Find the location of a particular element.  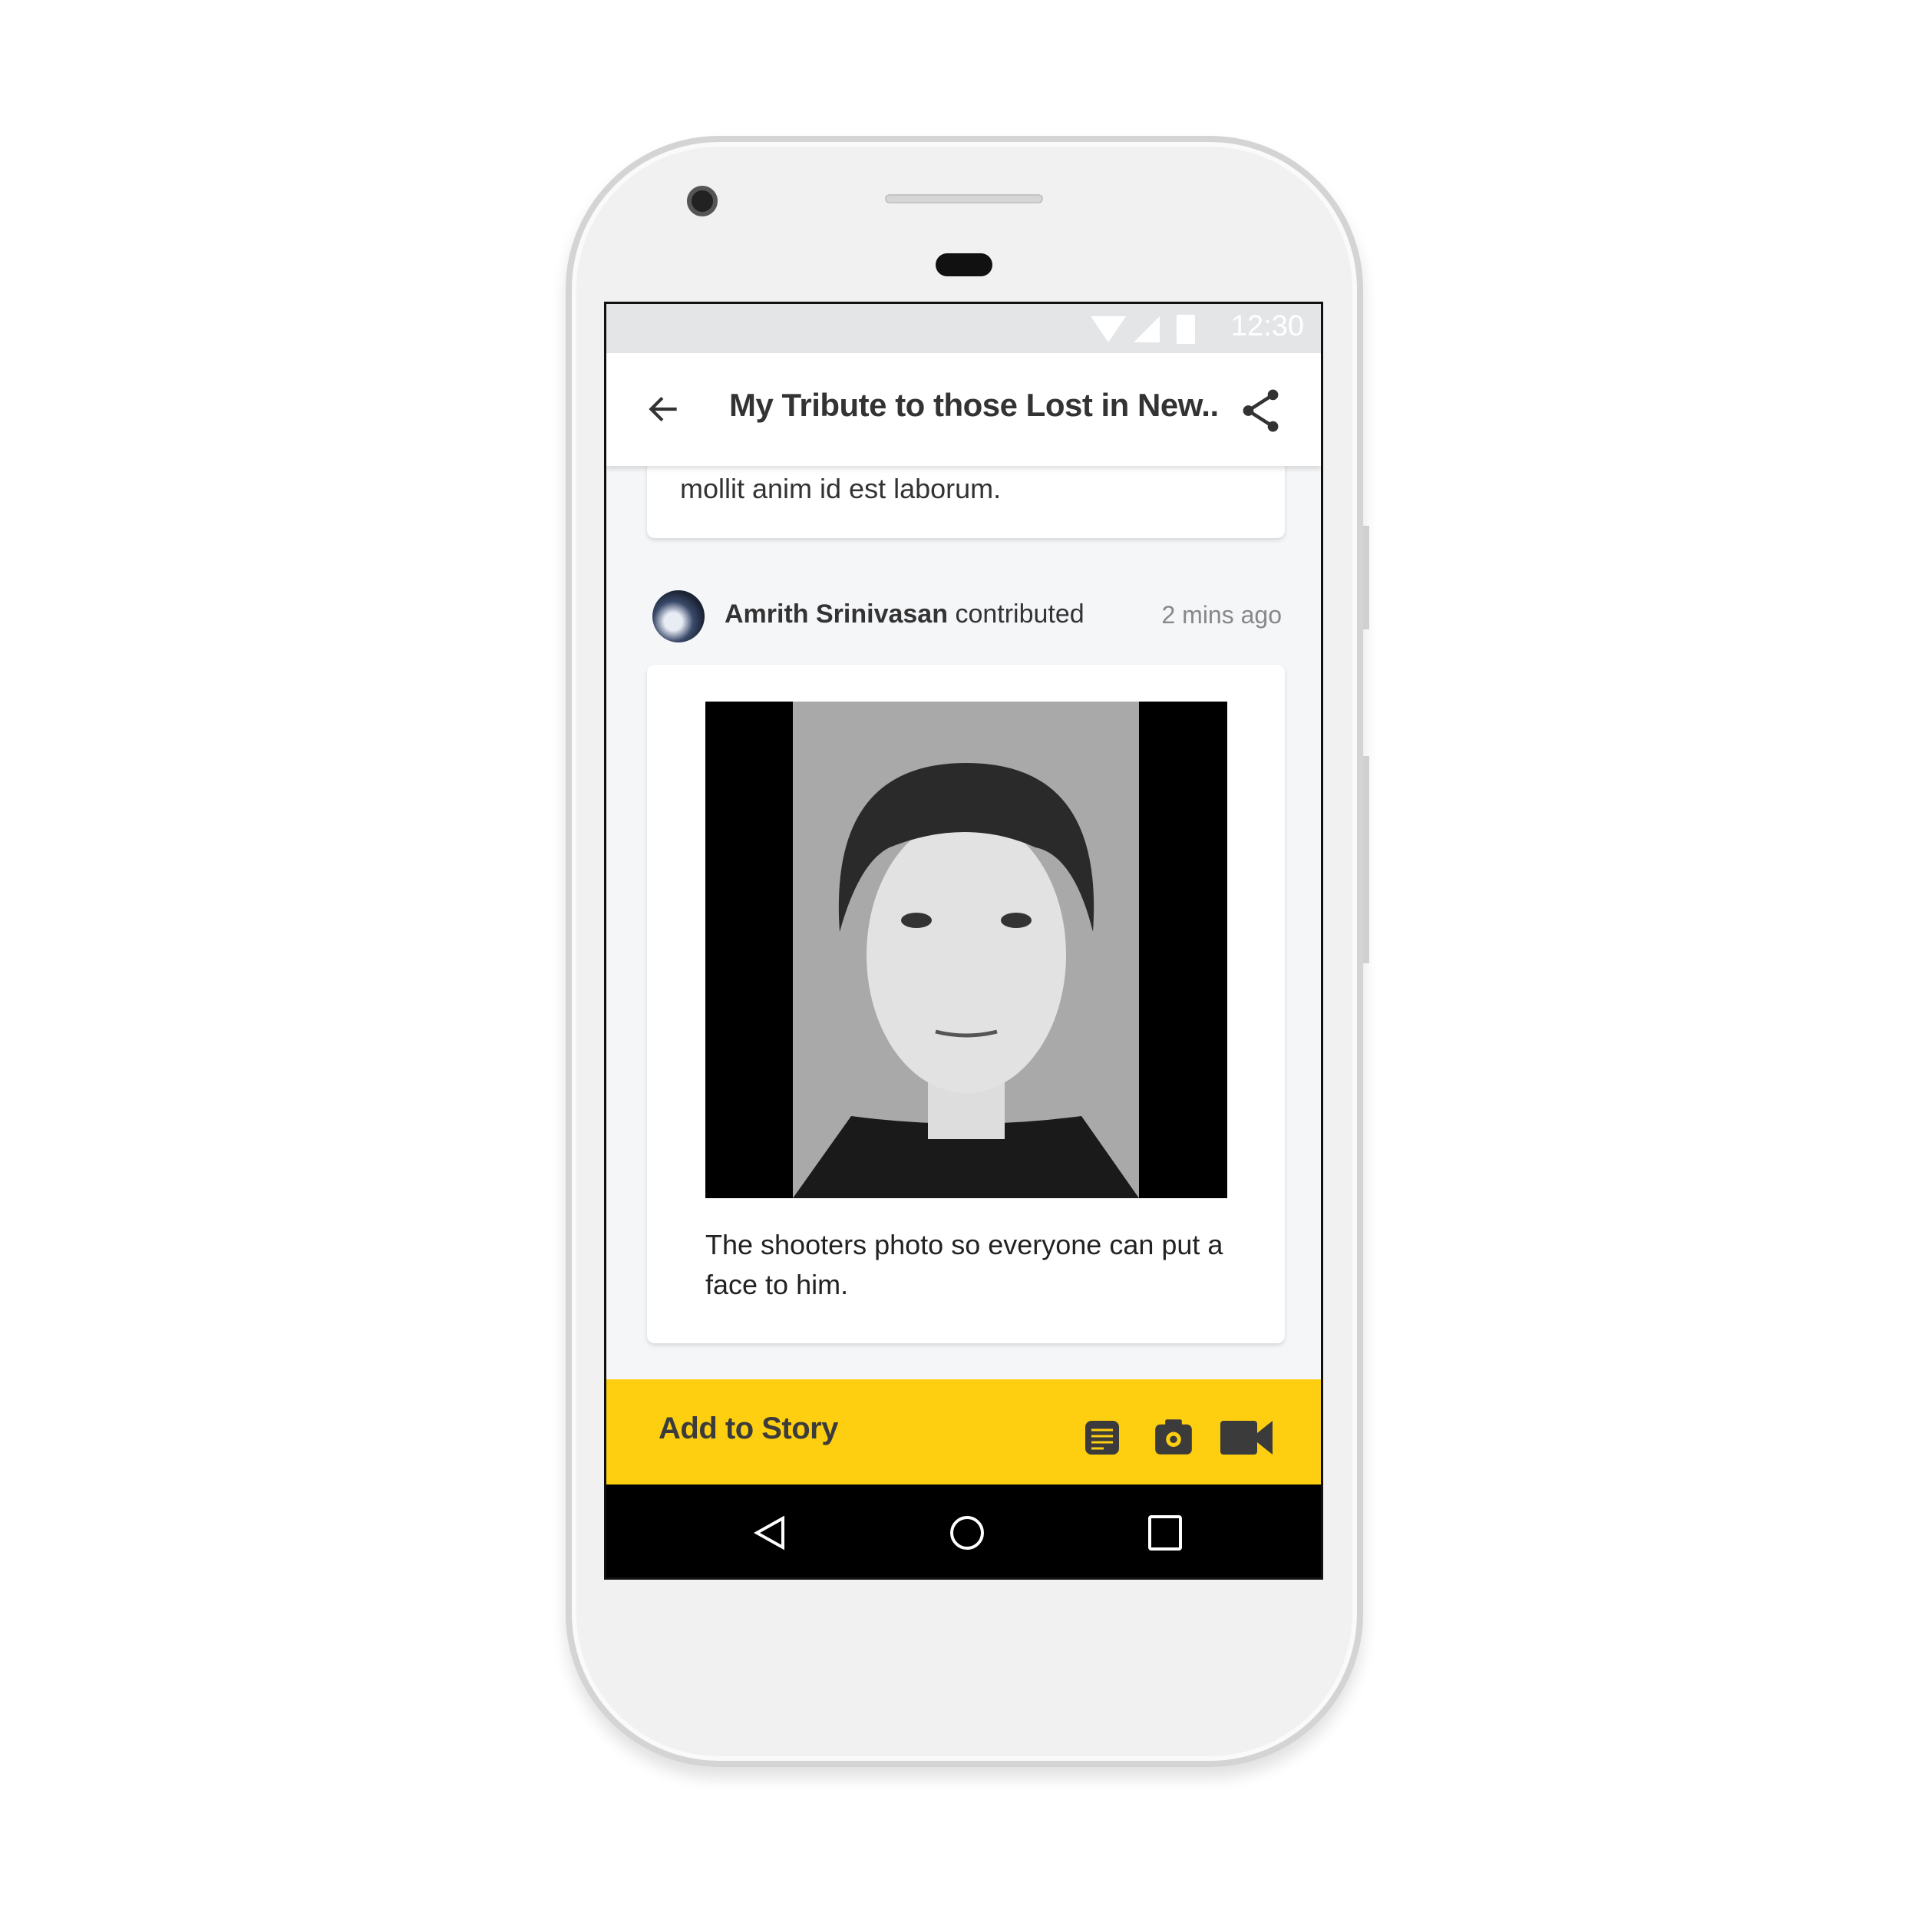

home-circle-icon is located at coordinates (967, 1533).